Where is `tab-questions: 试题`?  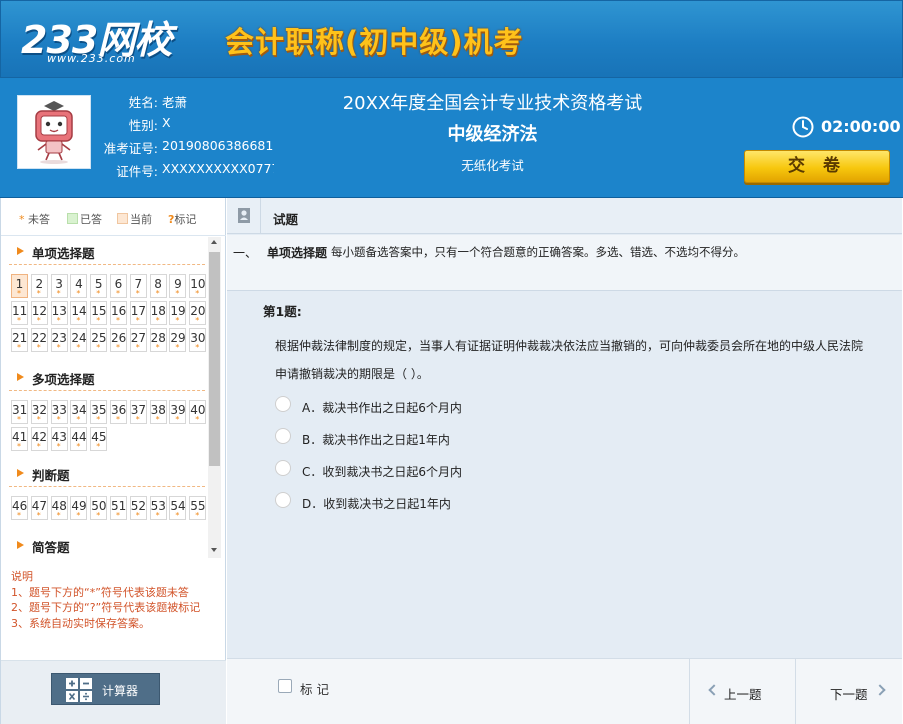
tab-questions: 试题 is located at coordinates (285, 218).